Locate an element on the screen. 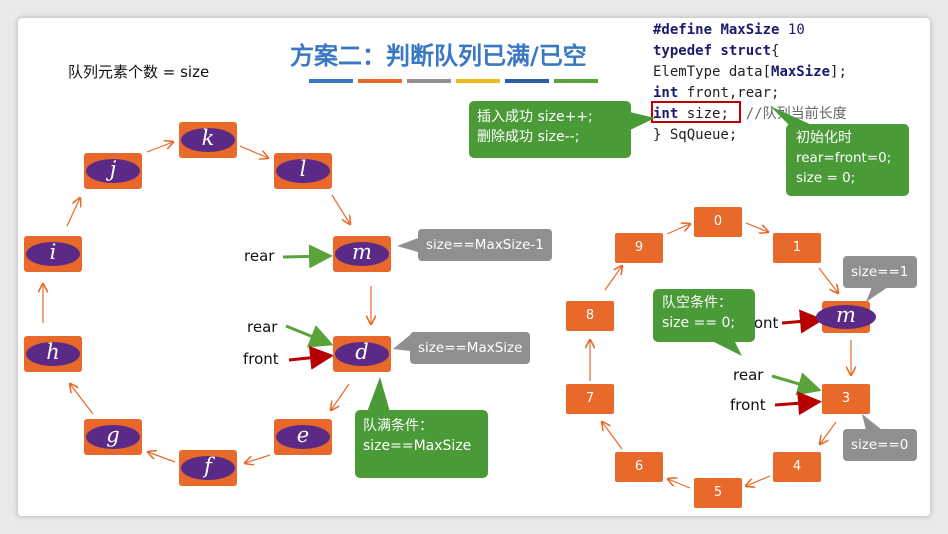 This screenshot has height=534, width=948. front-label-3: front is located at coordinates (748, 405).